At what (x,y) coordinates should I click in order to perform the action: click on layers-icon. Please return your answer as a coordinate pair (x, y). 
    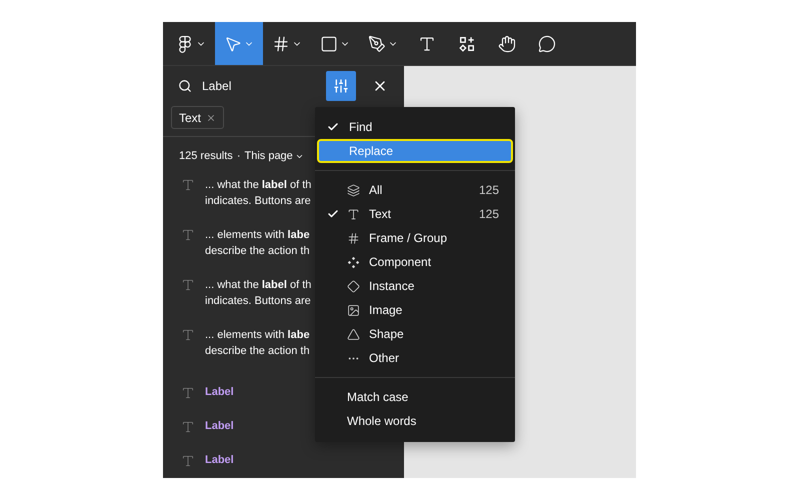
    Looking at the image, I should click on (353, 190).